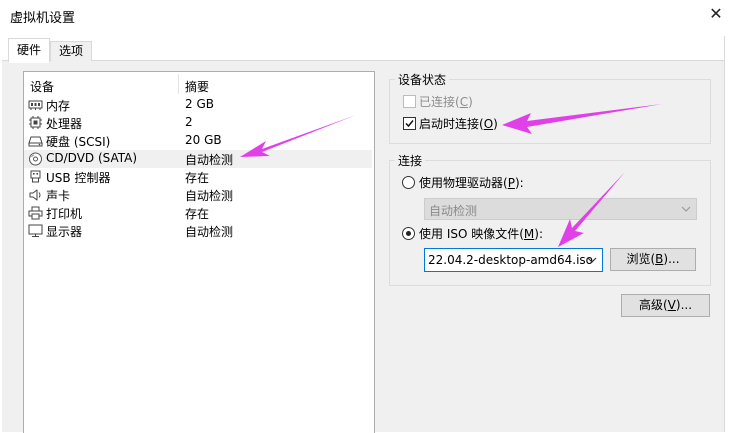  What do you see at coordinates (78, 178) in the screenshot?
I see `device-name: USB 控制器` at bounding box center [78, 178].